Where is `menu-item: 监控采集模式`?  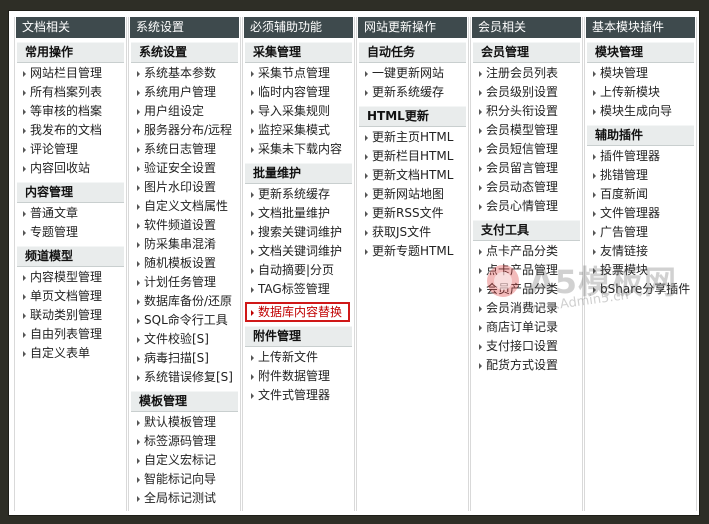 menu-item: 监控采集模式 is located at coordinates (298, 130).